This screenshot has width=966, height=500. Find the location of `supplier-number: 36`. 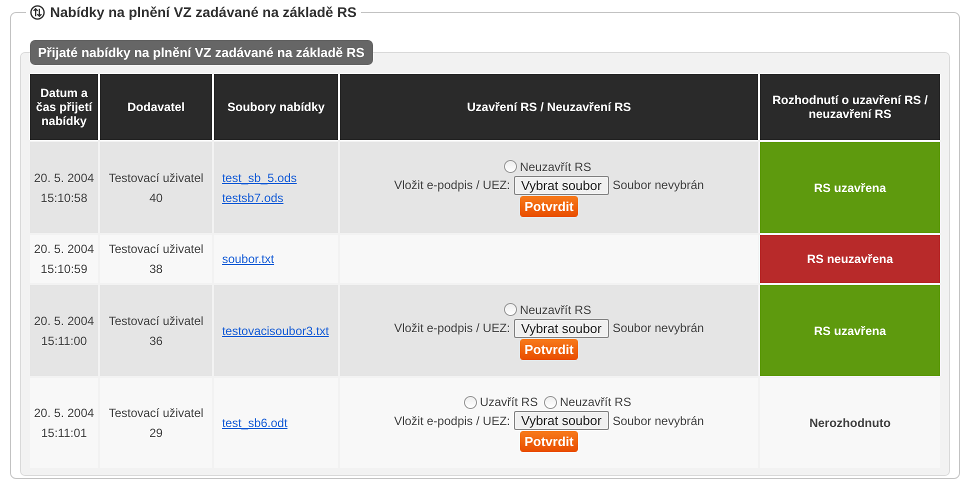

supplier-number: 36 is located at coordinates (156, 341).